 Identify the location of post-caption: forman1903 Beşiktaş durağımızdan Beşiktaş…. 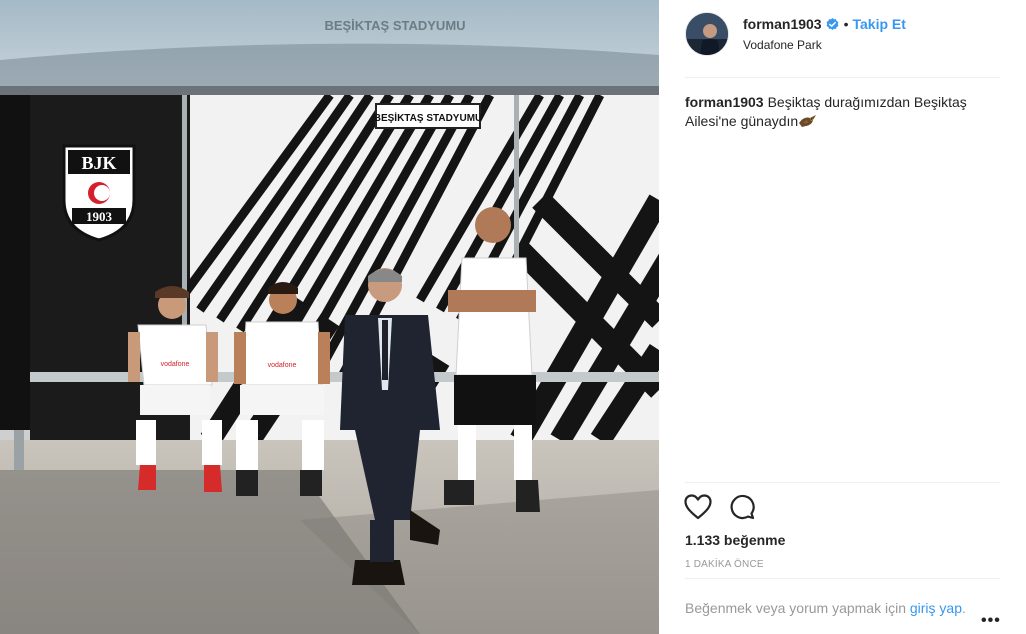
(842, 112).